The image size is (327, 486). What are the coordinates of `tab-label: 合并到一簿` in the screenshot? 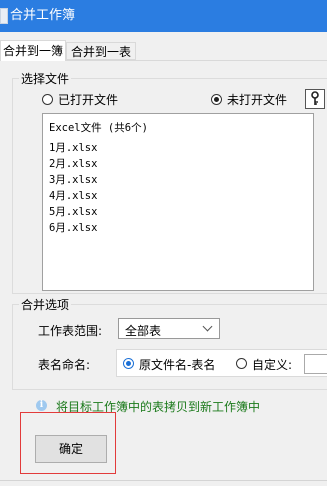 It's located at (32, 51).